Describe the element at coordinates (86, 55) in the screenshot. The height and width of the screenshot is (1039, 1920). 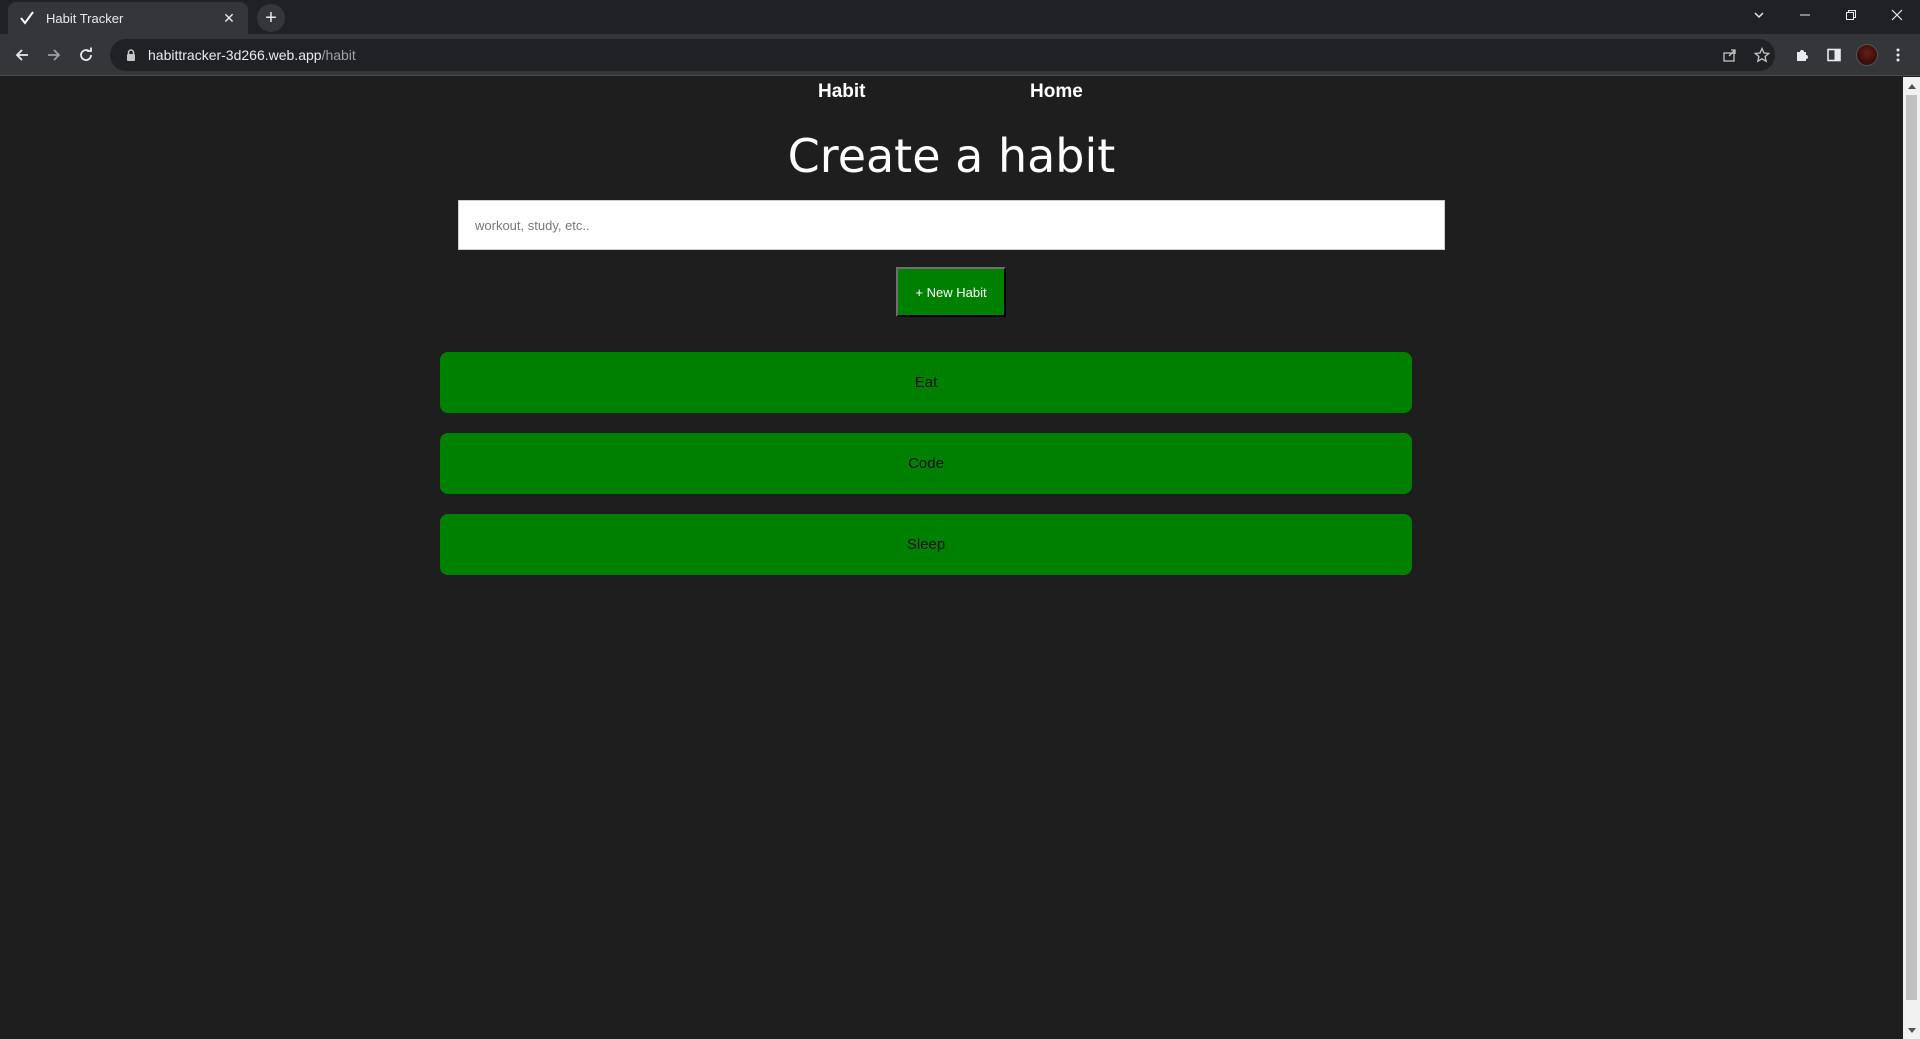
I see `reload-icon` at that location.